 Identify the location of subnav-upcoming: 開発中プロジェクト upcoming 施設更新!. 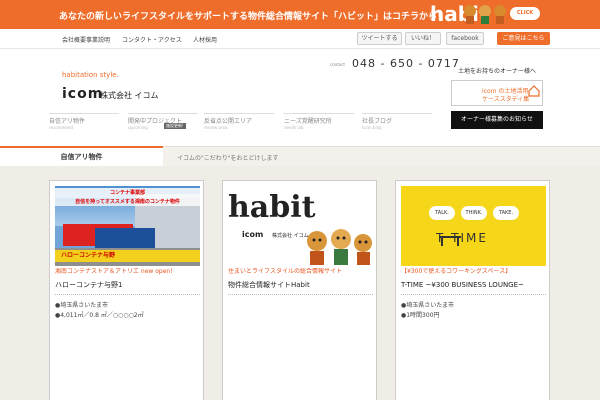
(163, 122).